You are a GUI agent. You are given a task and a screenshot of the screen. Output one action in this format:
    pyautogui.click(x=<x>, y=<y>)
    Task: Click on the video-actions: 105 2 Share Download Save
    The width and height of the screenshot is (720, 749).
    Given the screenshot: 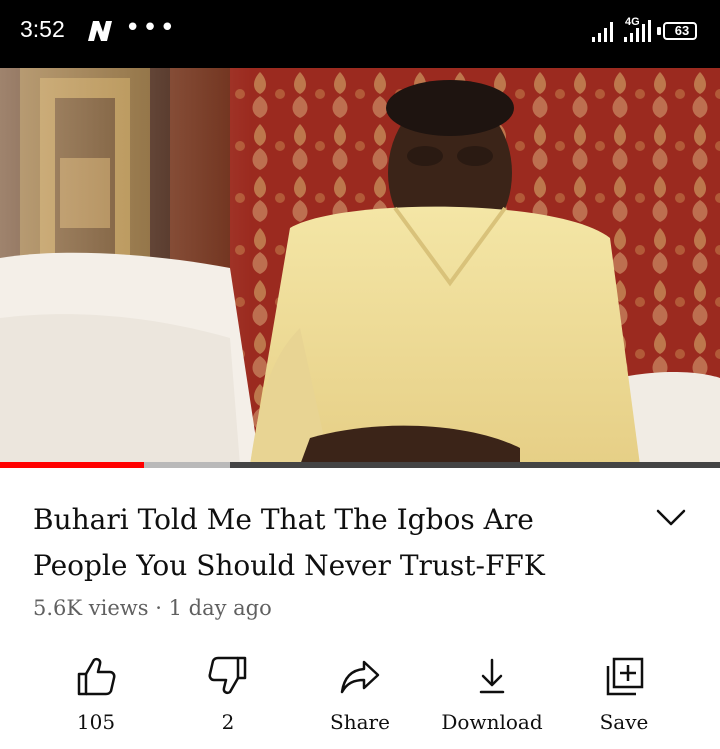 What is the action you would take?
    pyautogui.click(x=360, y=699)
    